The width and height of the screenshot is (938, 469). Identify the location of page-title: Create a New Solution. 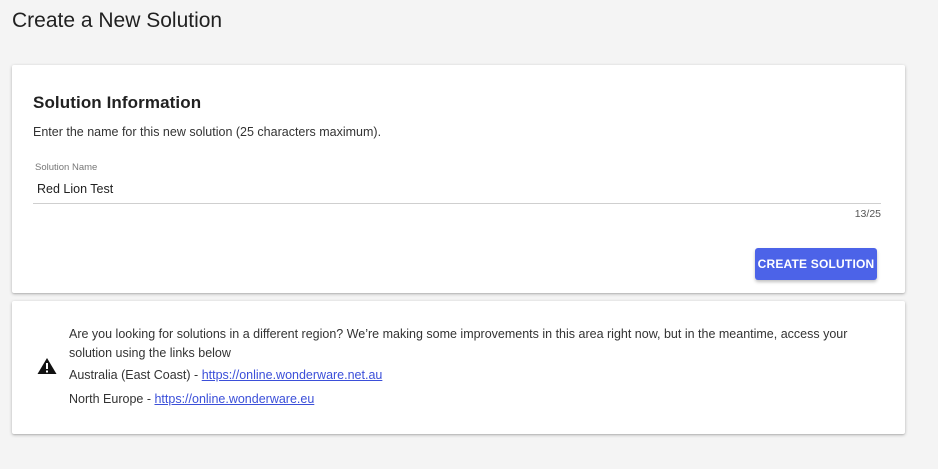
(117, 20).